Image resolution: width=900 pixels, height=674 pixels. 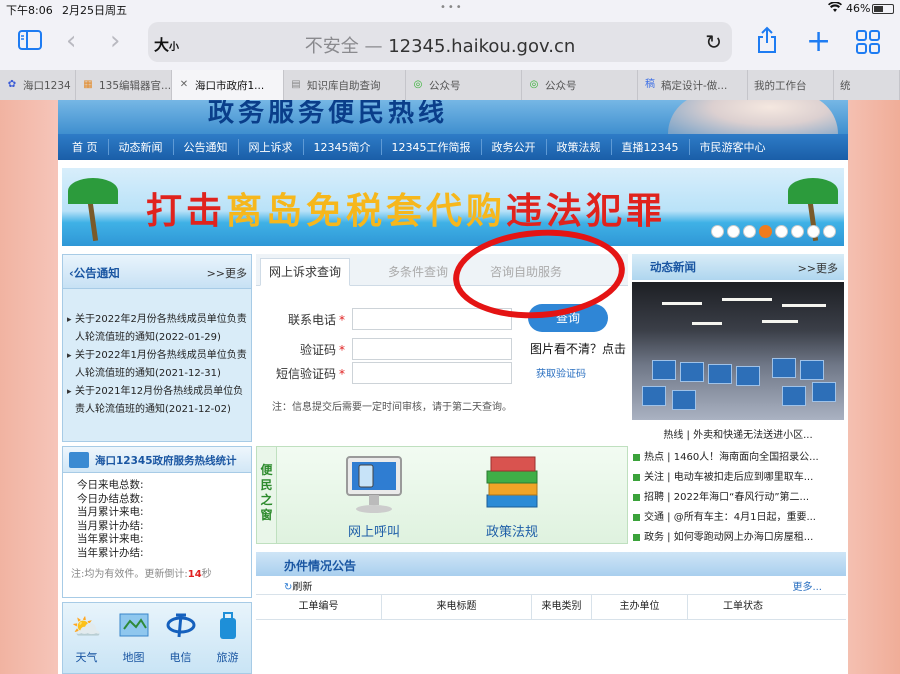 I want to click on nav-item: 政务公开, so click(x=514, y=147).